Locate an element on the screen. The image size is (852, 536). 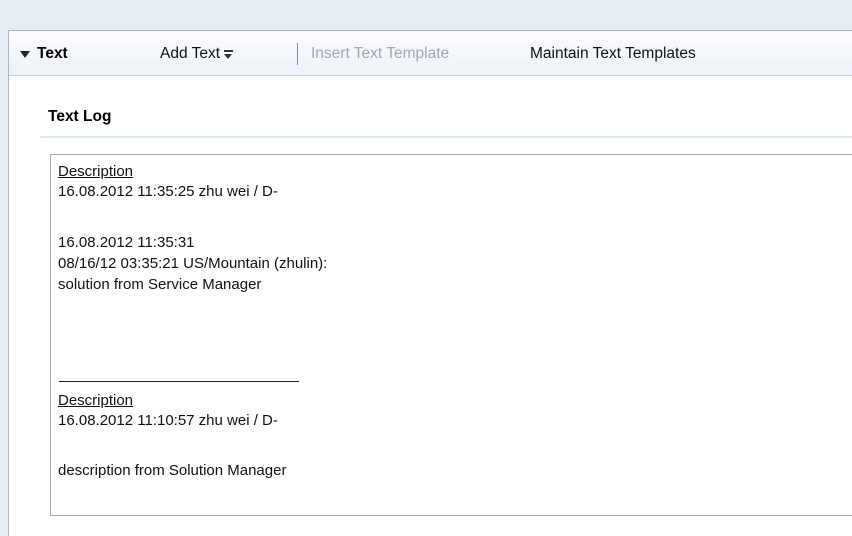
collapse-triangle-icon is located at coordinates (25, 54).